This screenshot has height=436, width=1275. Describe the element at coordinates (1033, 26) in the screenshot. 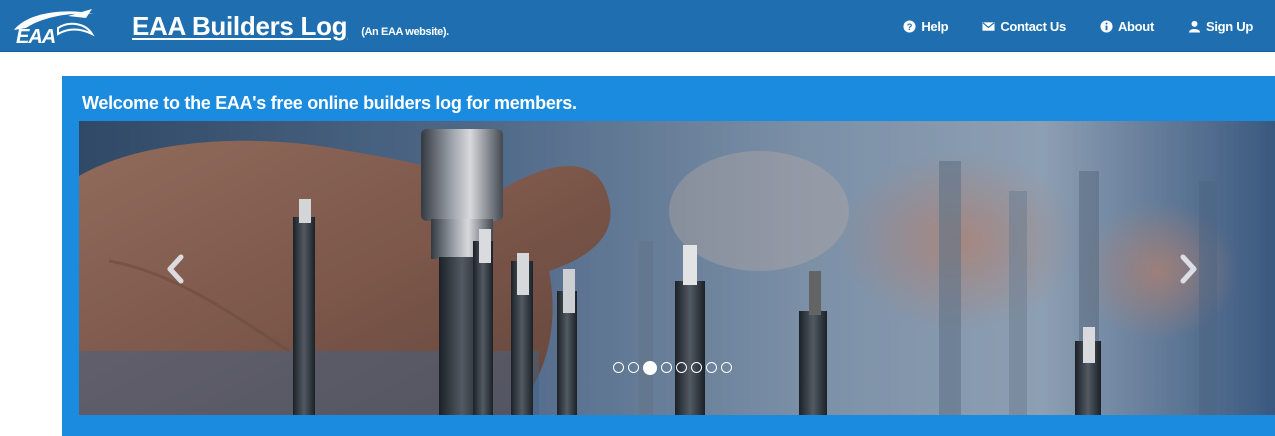

I see `nav-contact-label: Contact Us` at that location.